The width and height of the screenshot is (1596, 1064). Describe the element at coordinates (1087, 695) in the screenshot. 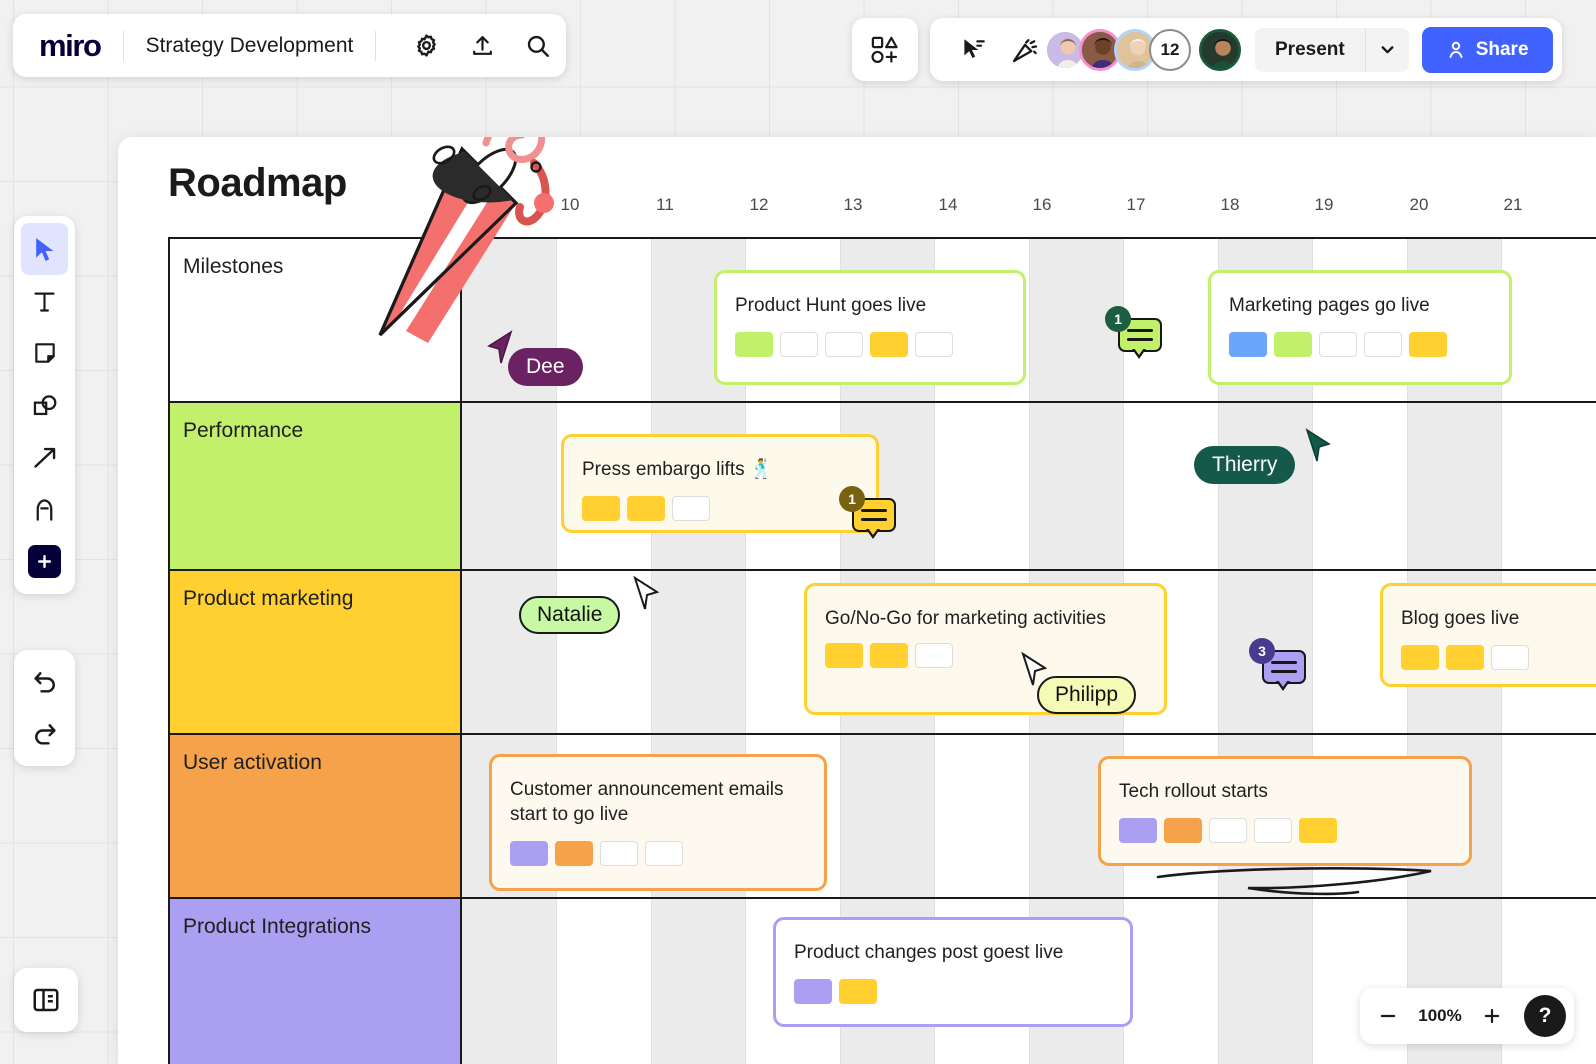

I see `cursor-label-philipp: Philipp` at that location.